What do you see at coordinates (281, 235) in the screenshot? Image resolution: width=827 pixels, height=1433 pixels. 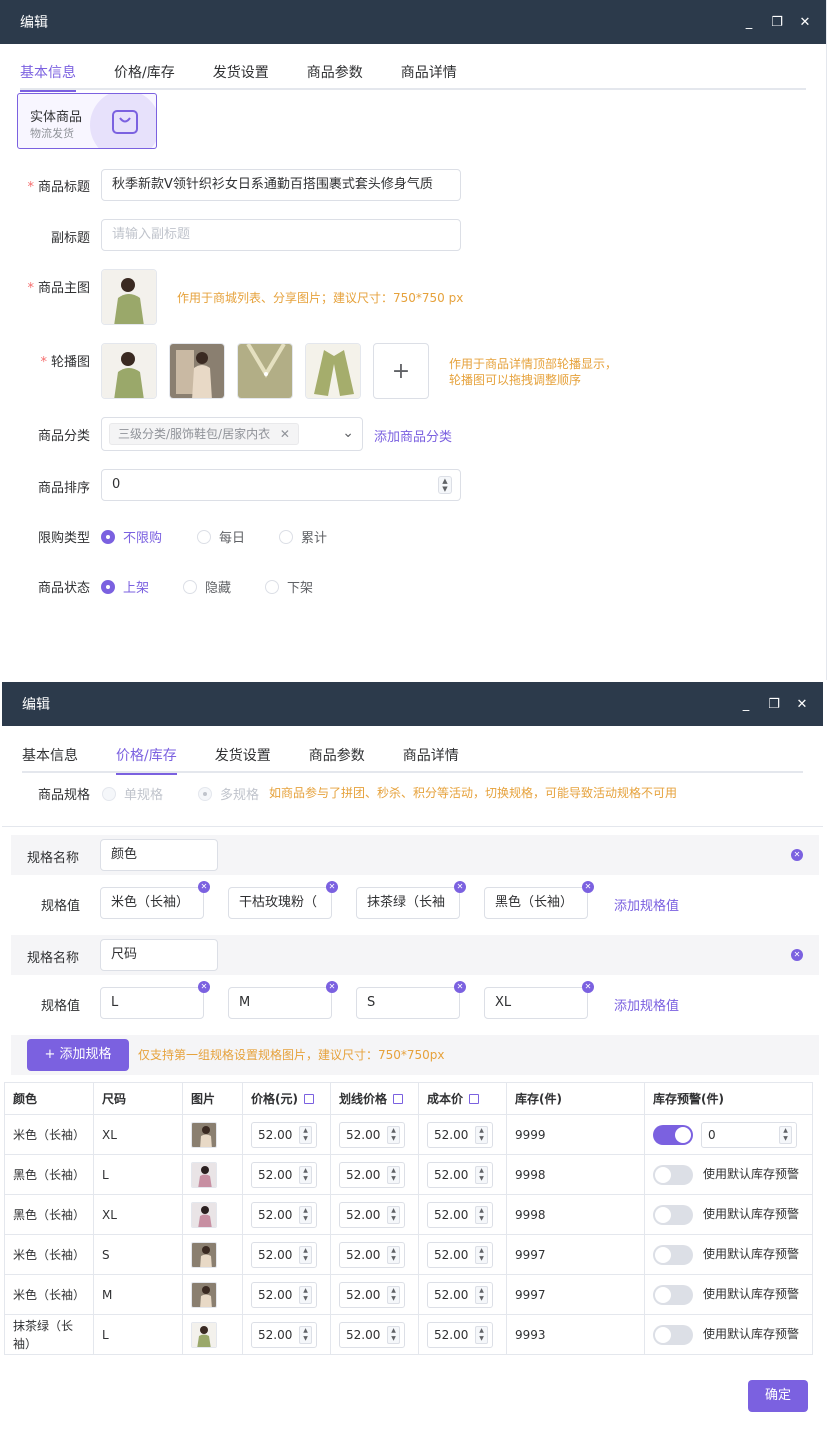 I see `subtitle-input: 请输入副标题` at bounding box center [281, 235].